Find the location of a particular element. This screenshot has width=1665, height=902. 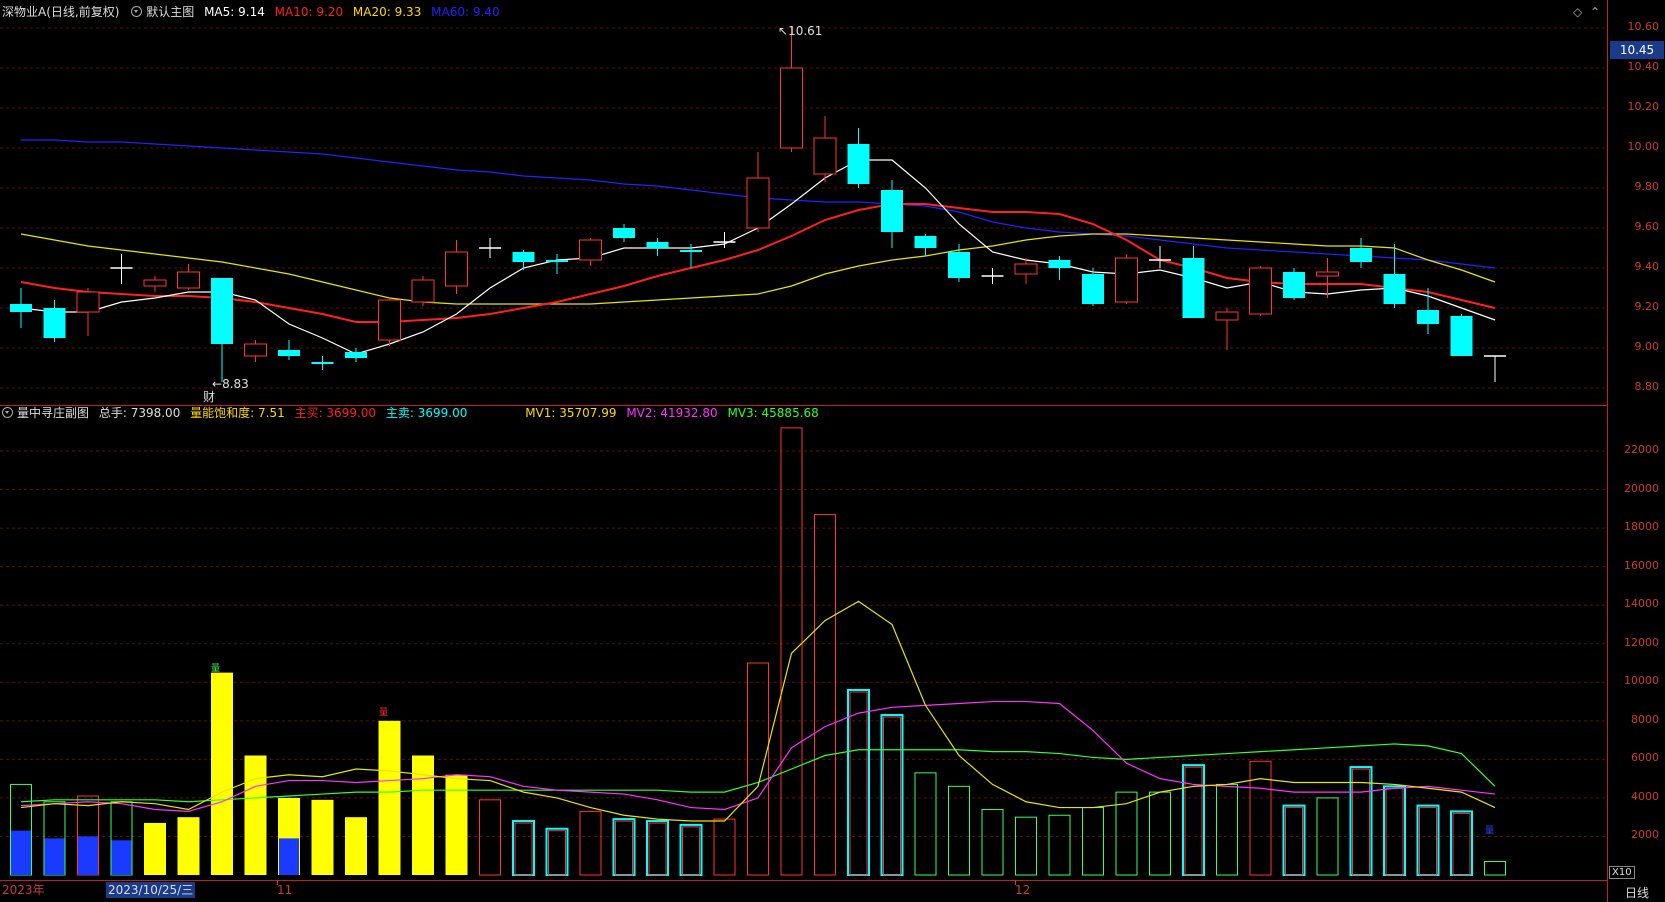

volume-marker-3: 量 is located at coordinates (1490, 831).